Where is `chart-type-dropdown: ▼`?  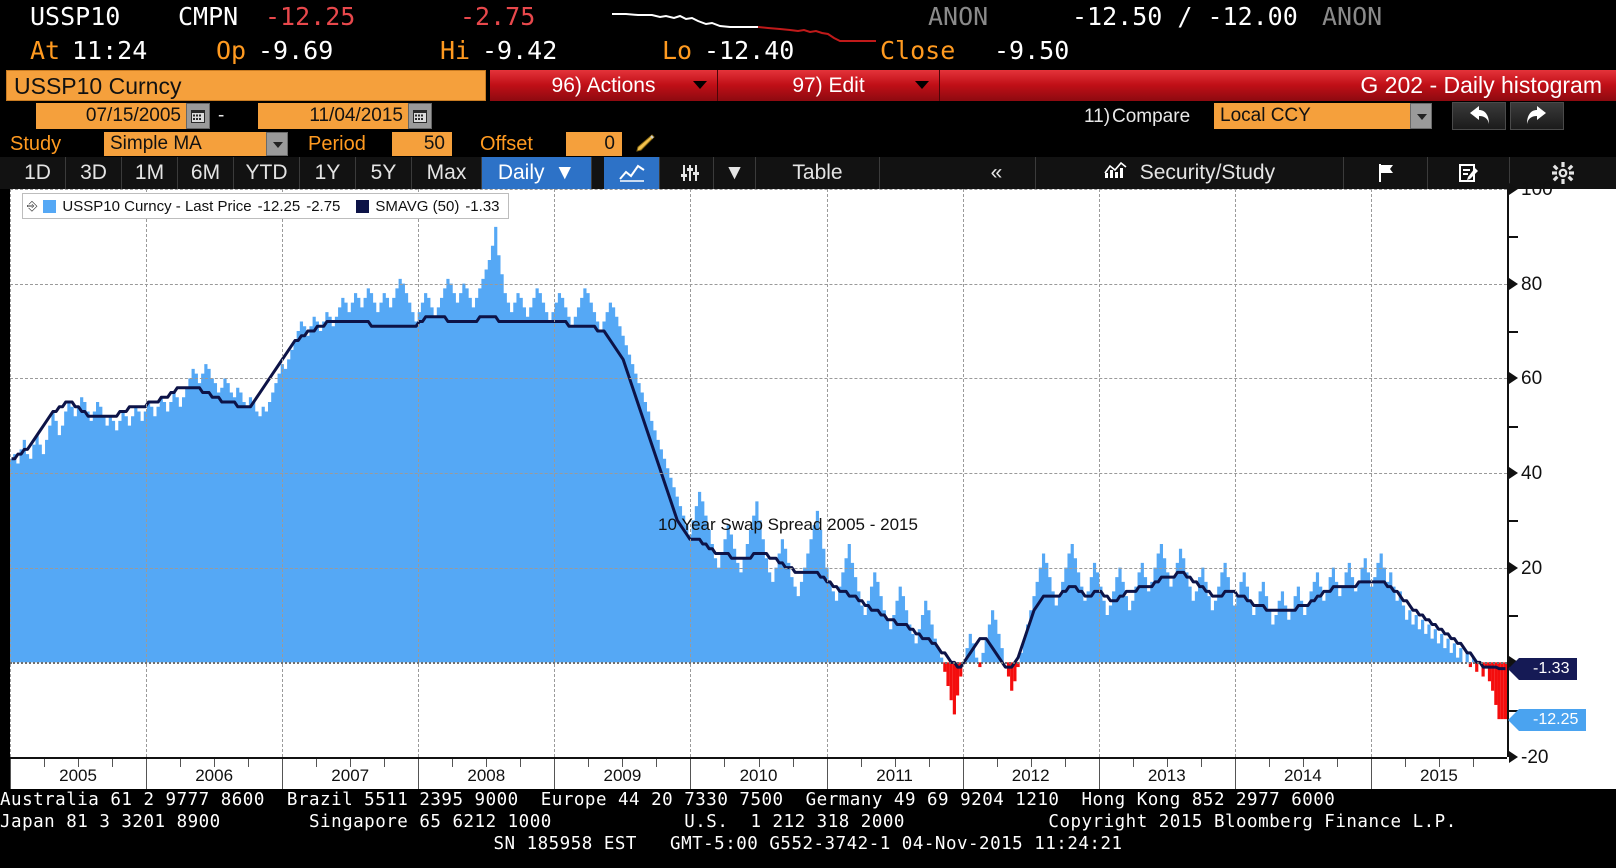 chart-type-dropdown: ▼ is located at coordinates (735, 173).